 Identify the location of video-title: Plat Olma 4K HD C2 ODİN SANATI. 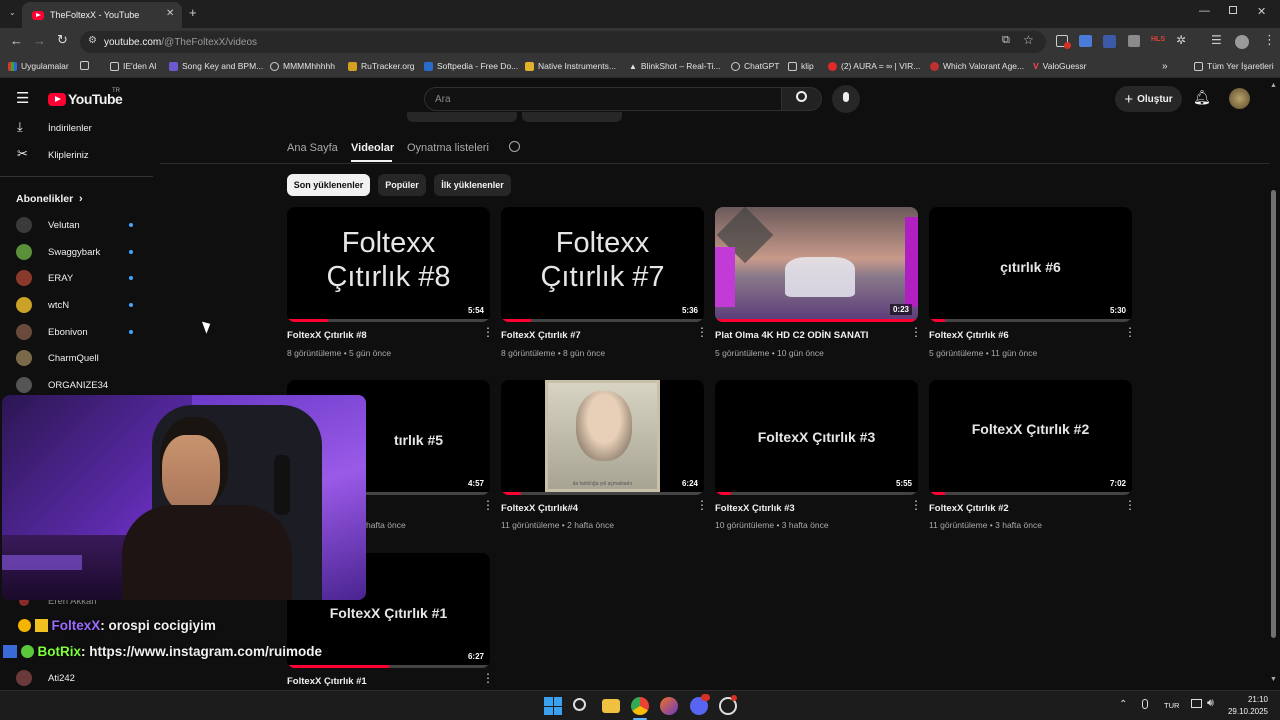
(791, 335).